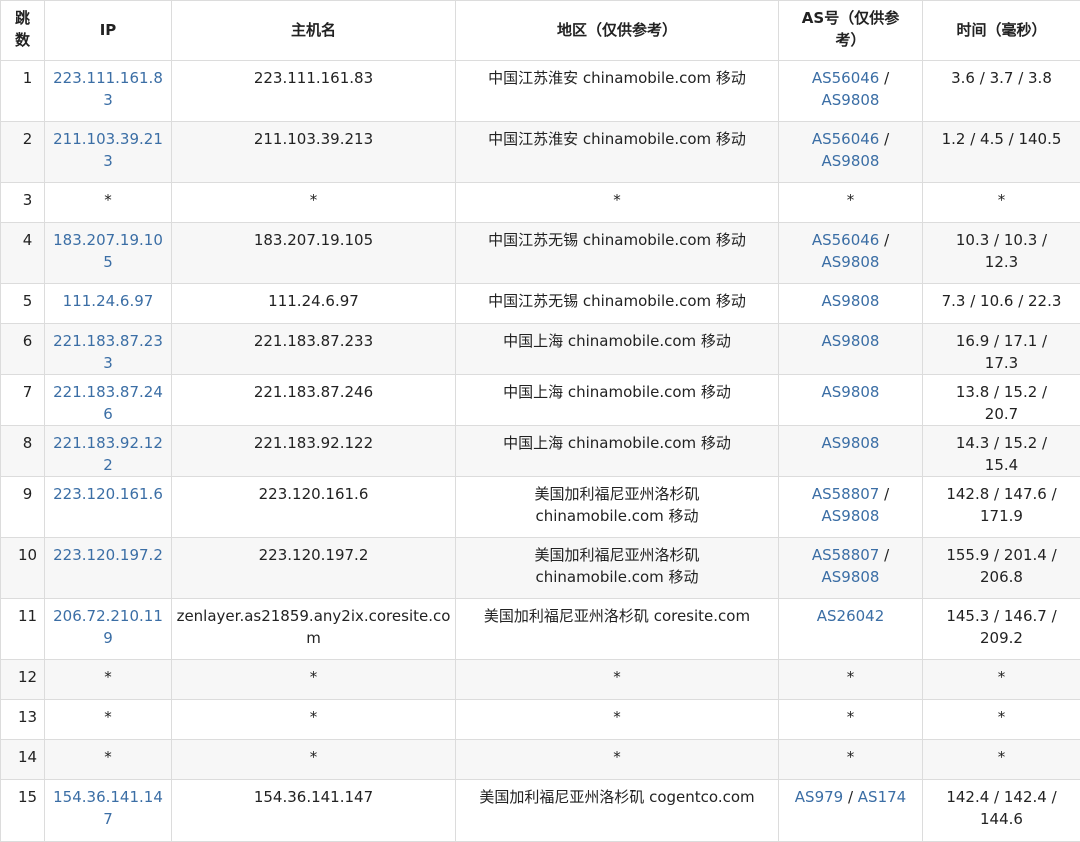 The width and height of the screenshot is (1080, 842). Describe the element at coordinates (314, 629) in the screenshot. I see `hostname-cell: zenlayer.as21859.any2ix.coresite.com` at that location.